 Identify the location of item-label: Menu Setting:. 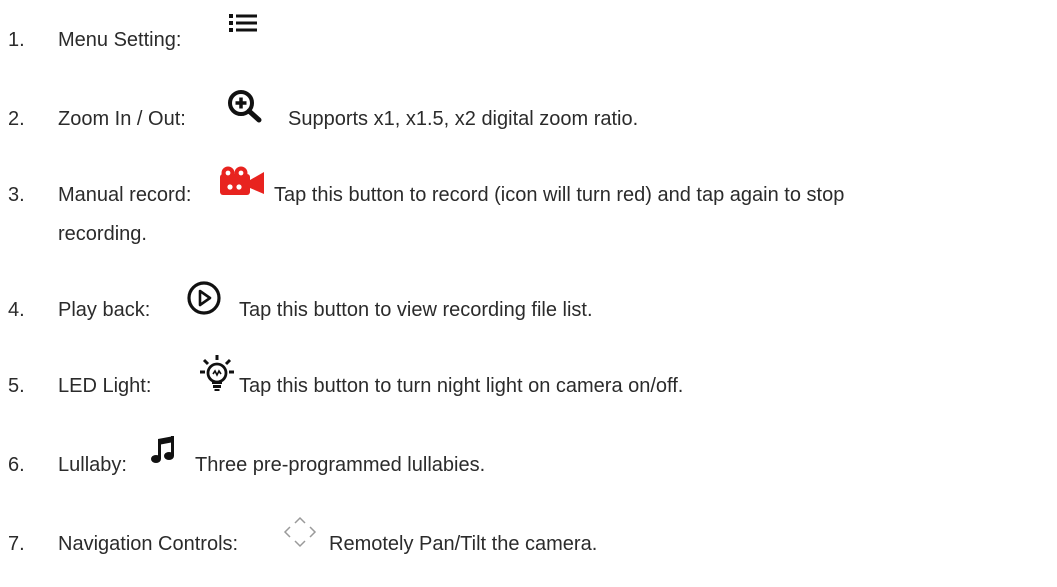
(120, 40).